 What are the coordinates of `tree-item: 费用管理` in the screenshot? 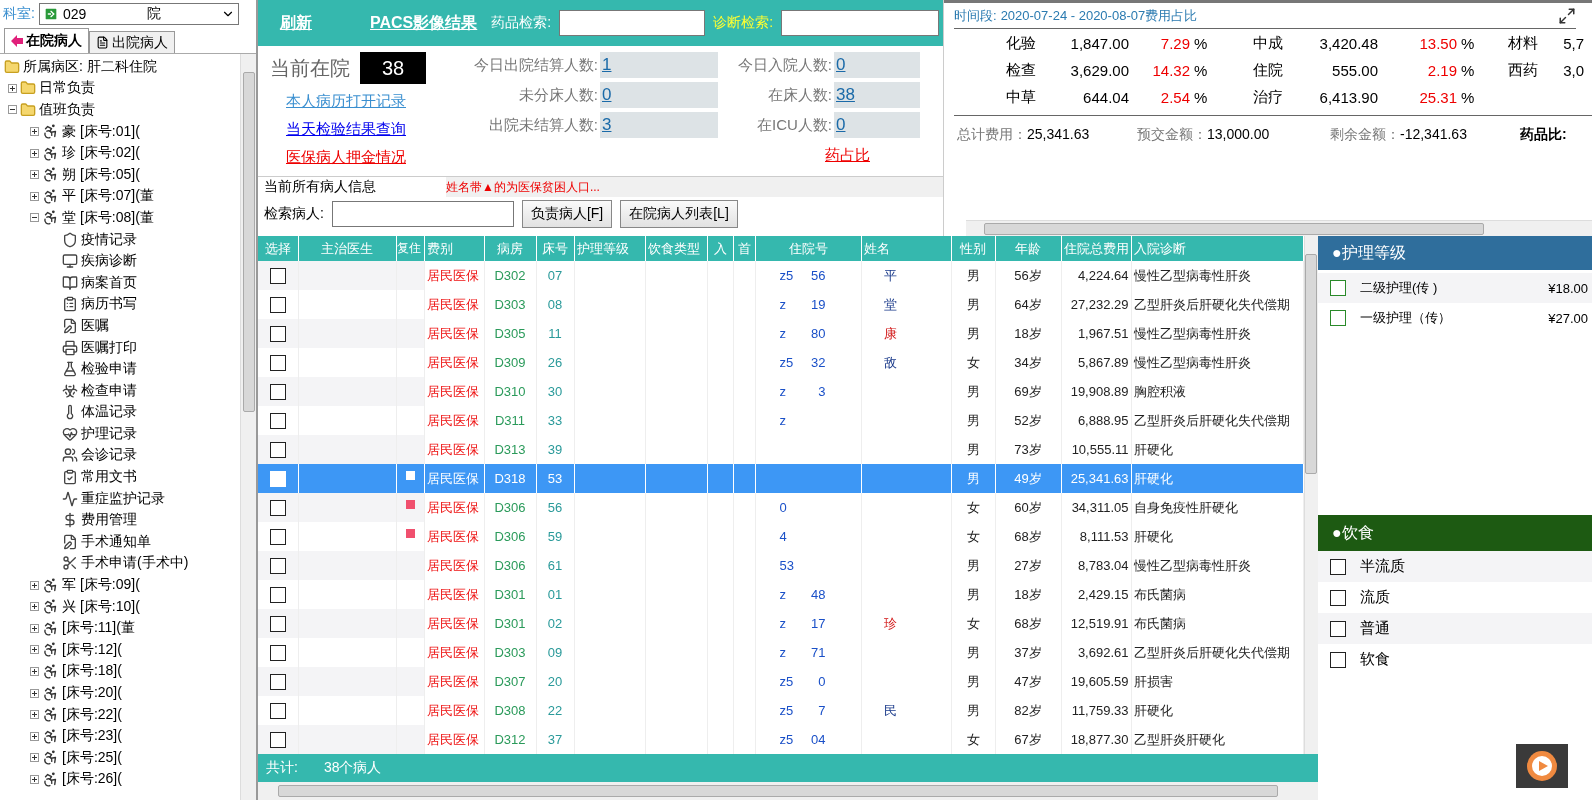 It's located at (109, 520).